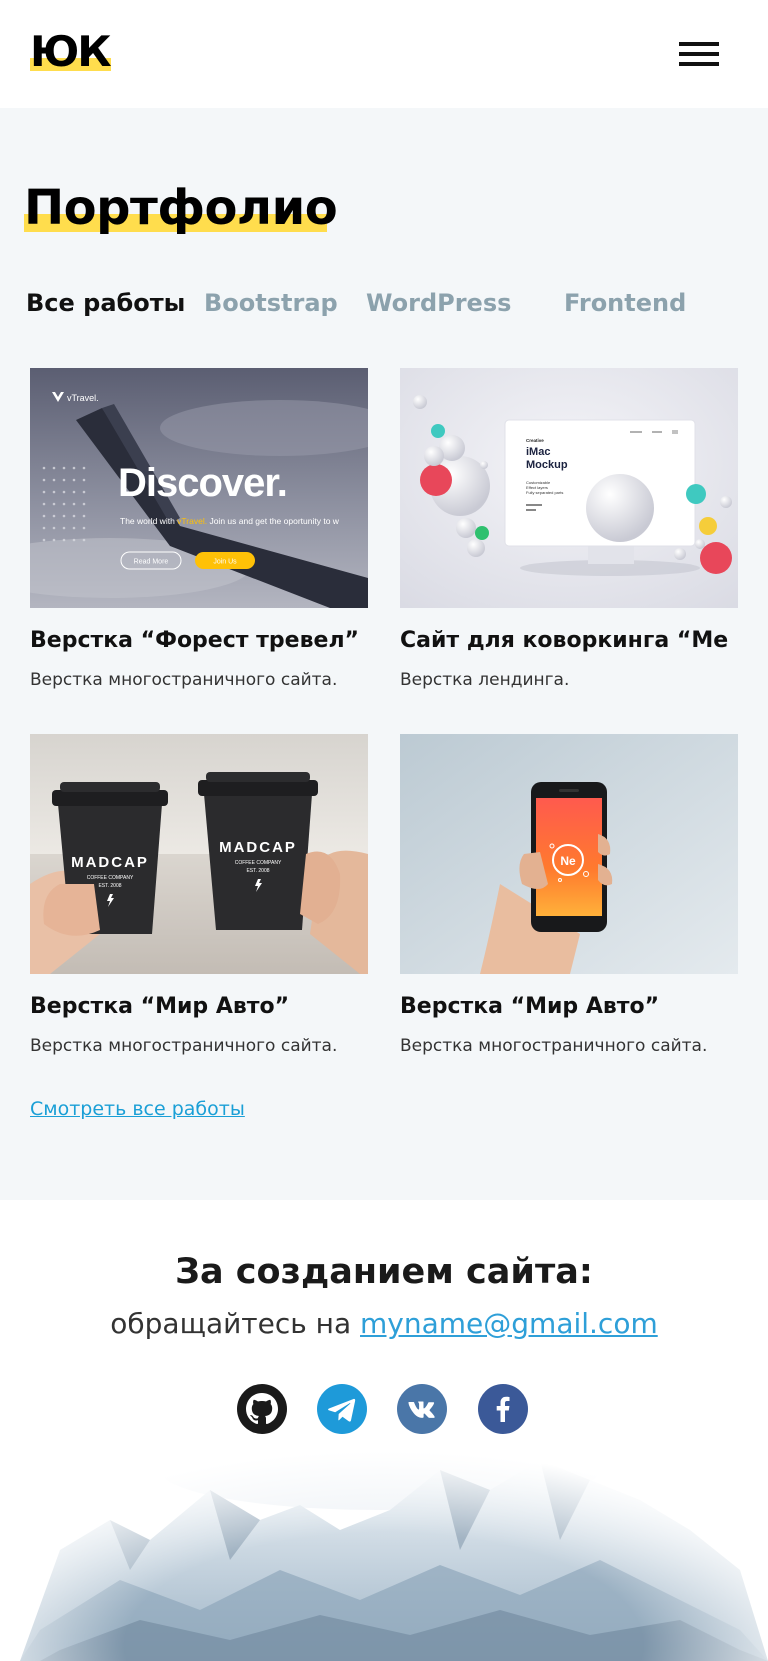  What do you see at coordinates (485, 680) in the screenshot?
I see `card-description: Верстка лендинга.` at bounding box center [485, 680].